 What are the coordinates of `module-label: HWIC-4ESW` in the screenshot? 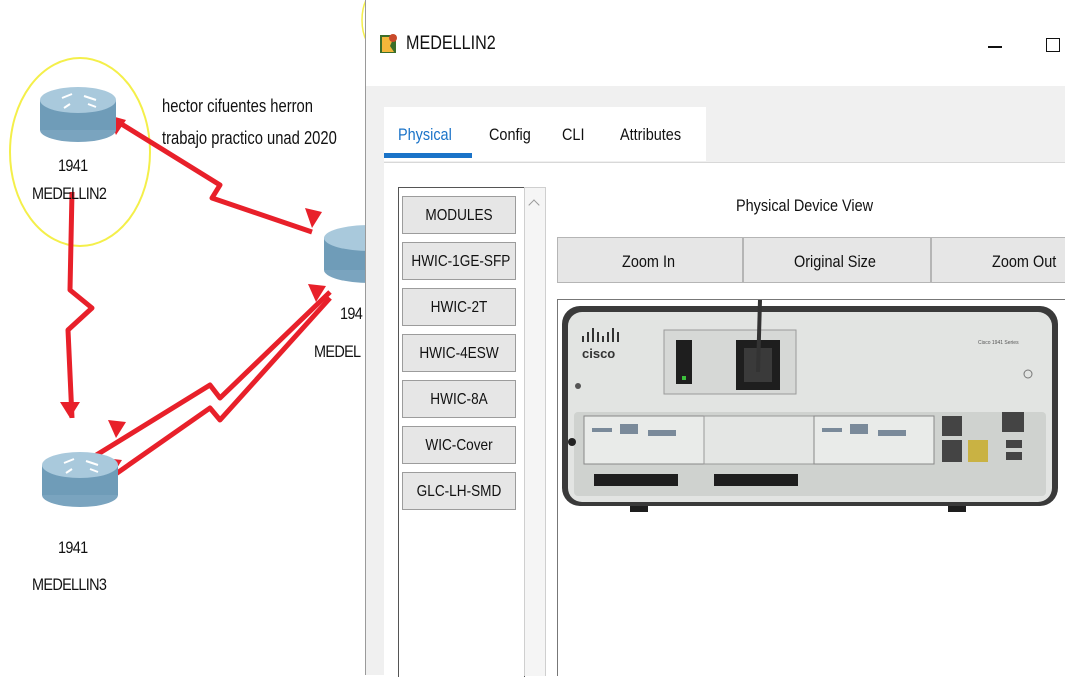 It's located at (459, 353).